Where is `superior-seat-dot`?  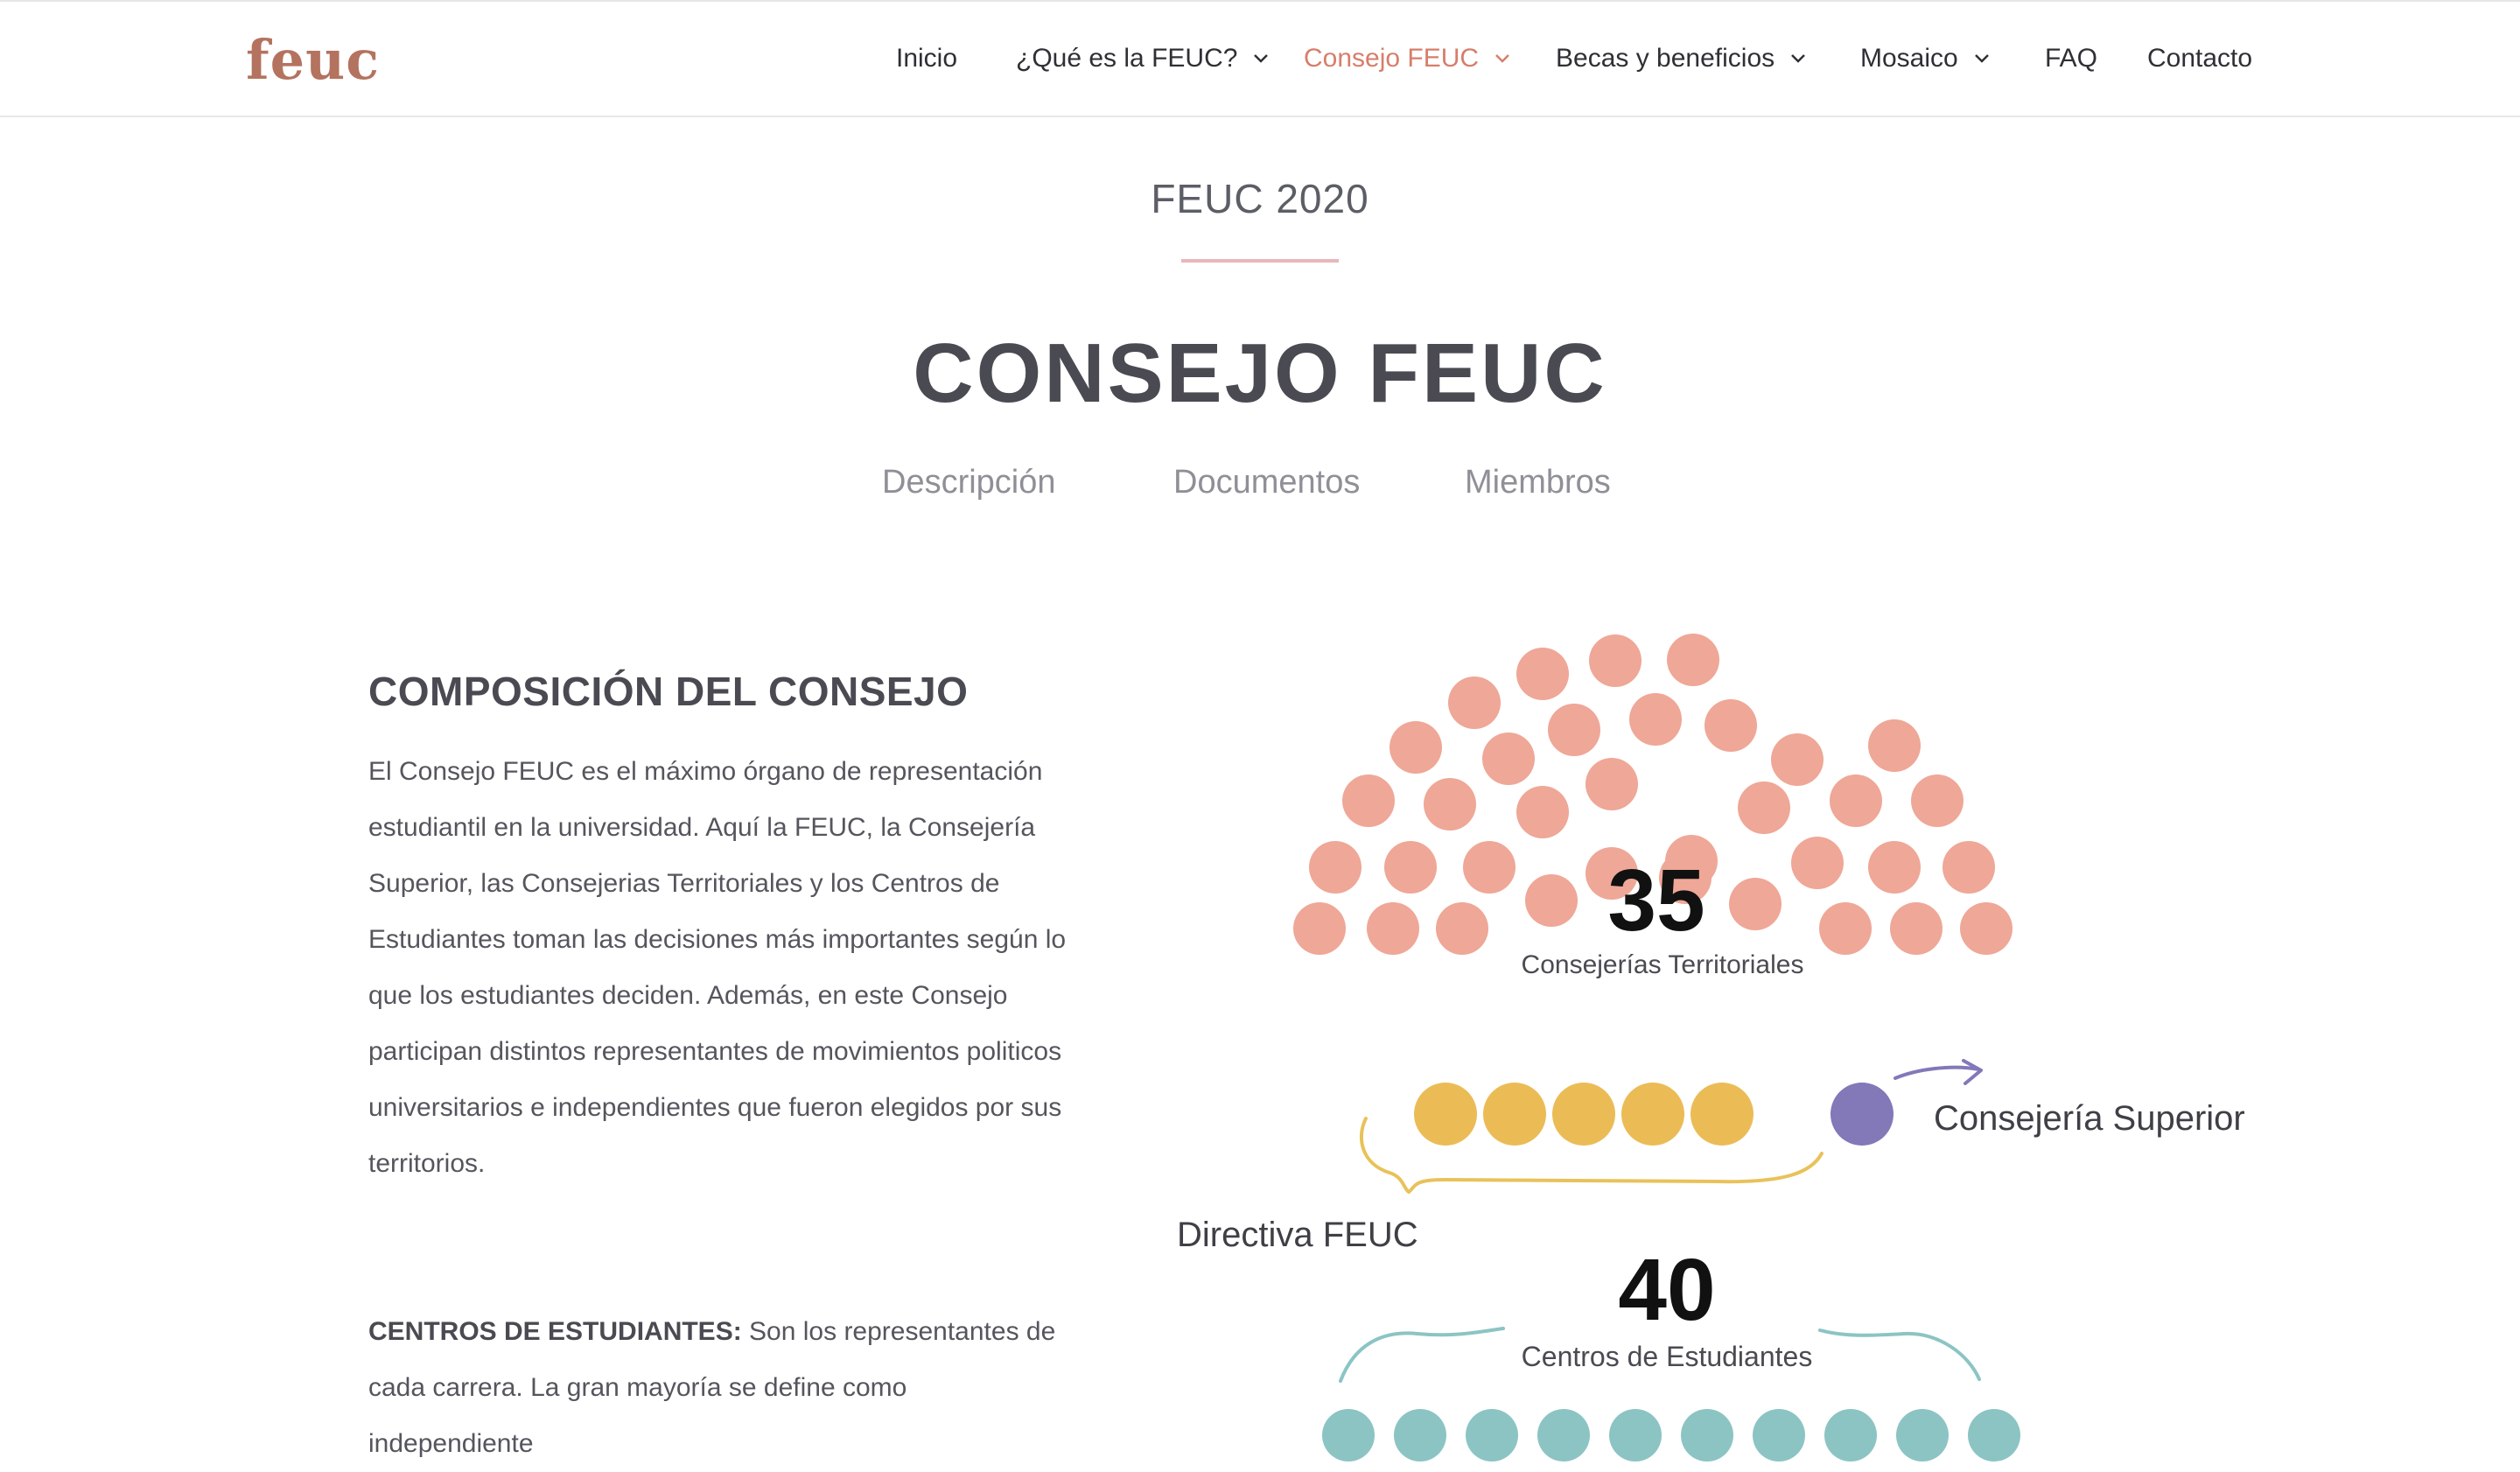
superior-seat-dot is located at coordinates (1862, 1114).